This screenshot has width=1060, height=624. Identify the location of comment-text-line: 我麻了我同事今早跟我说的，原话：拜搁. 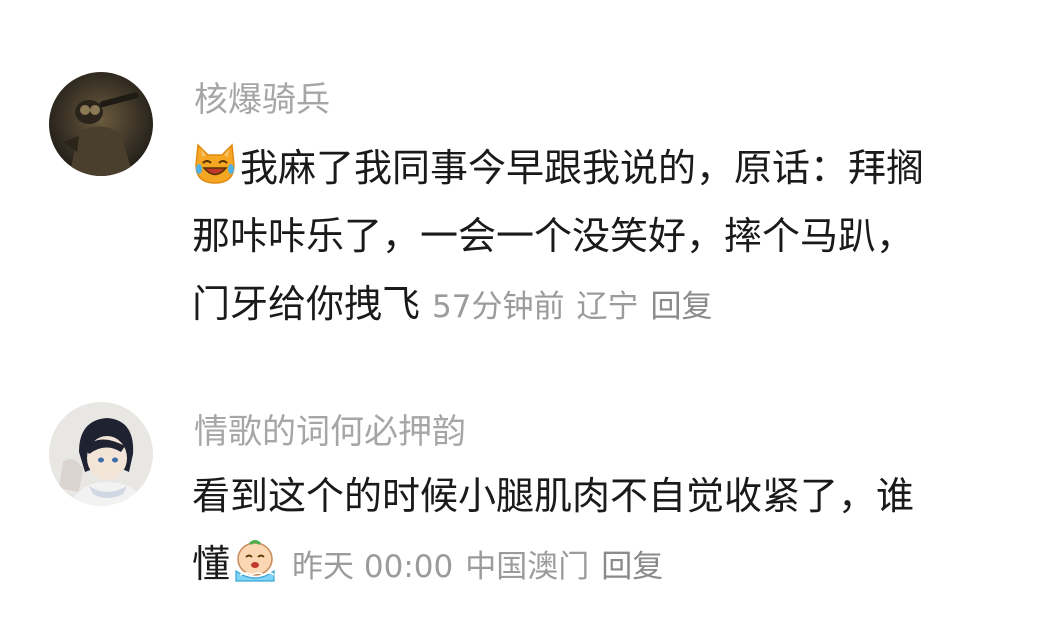
(582, 168).